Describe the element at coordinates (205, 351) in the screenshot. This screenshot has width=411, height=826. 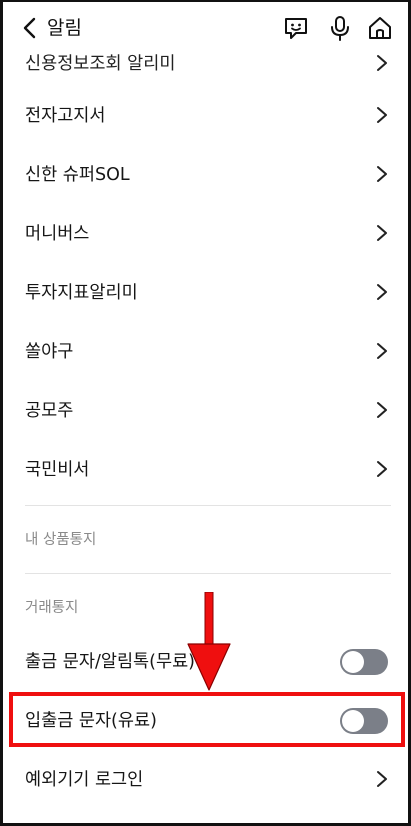
I see `list-item-sol-baseball: 쏠야구` at that location.